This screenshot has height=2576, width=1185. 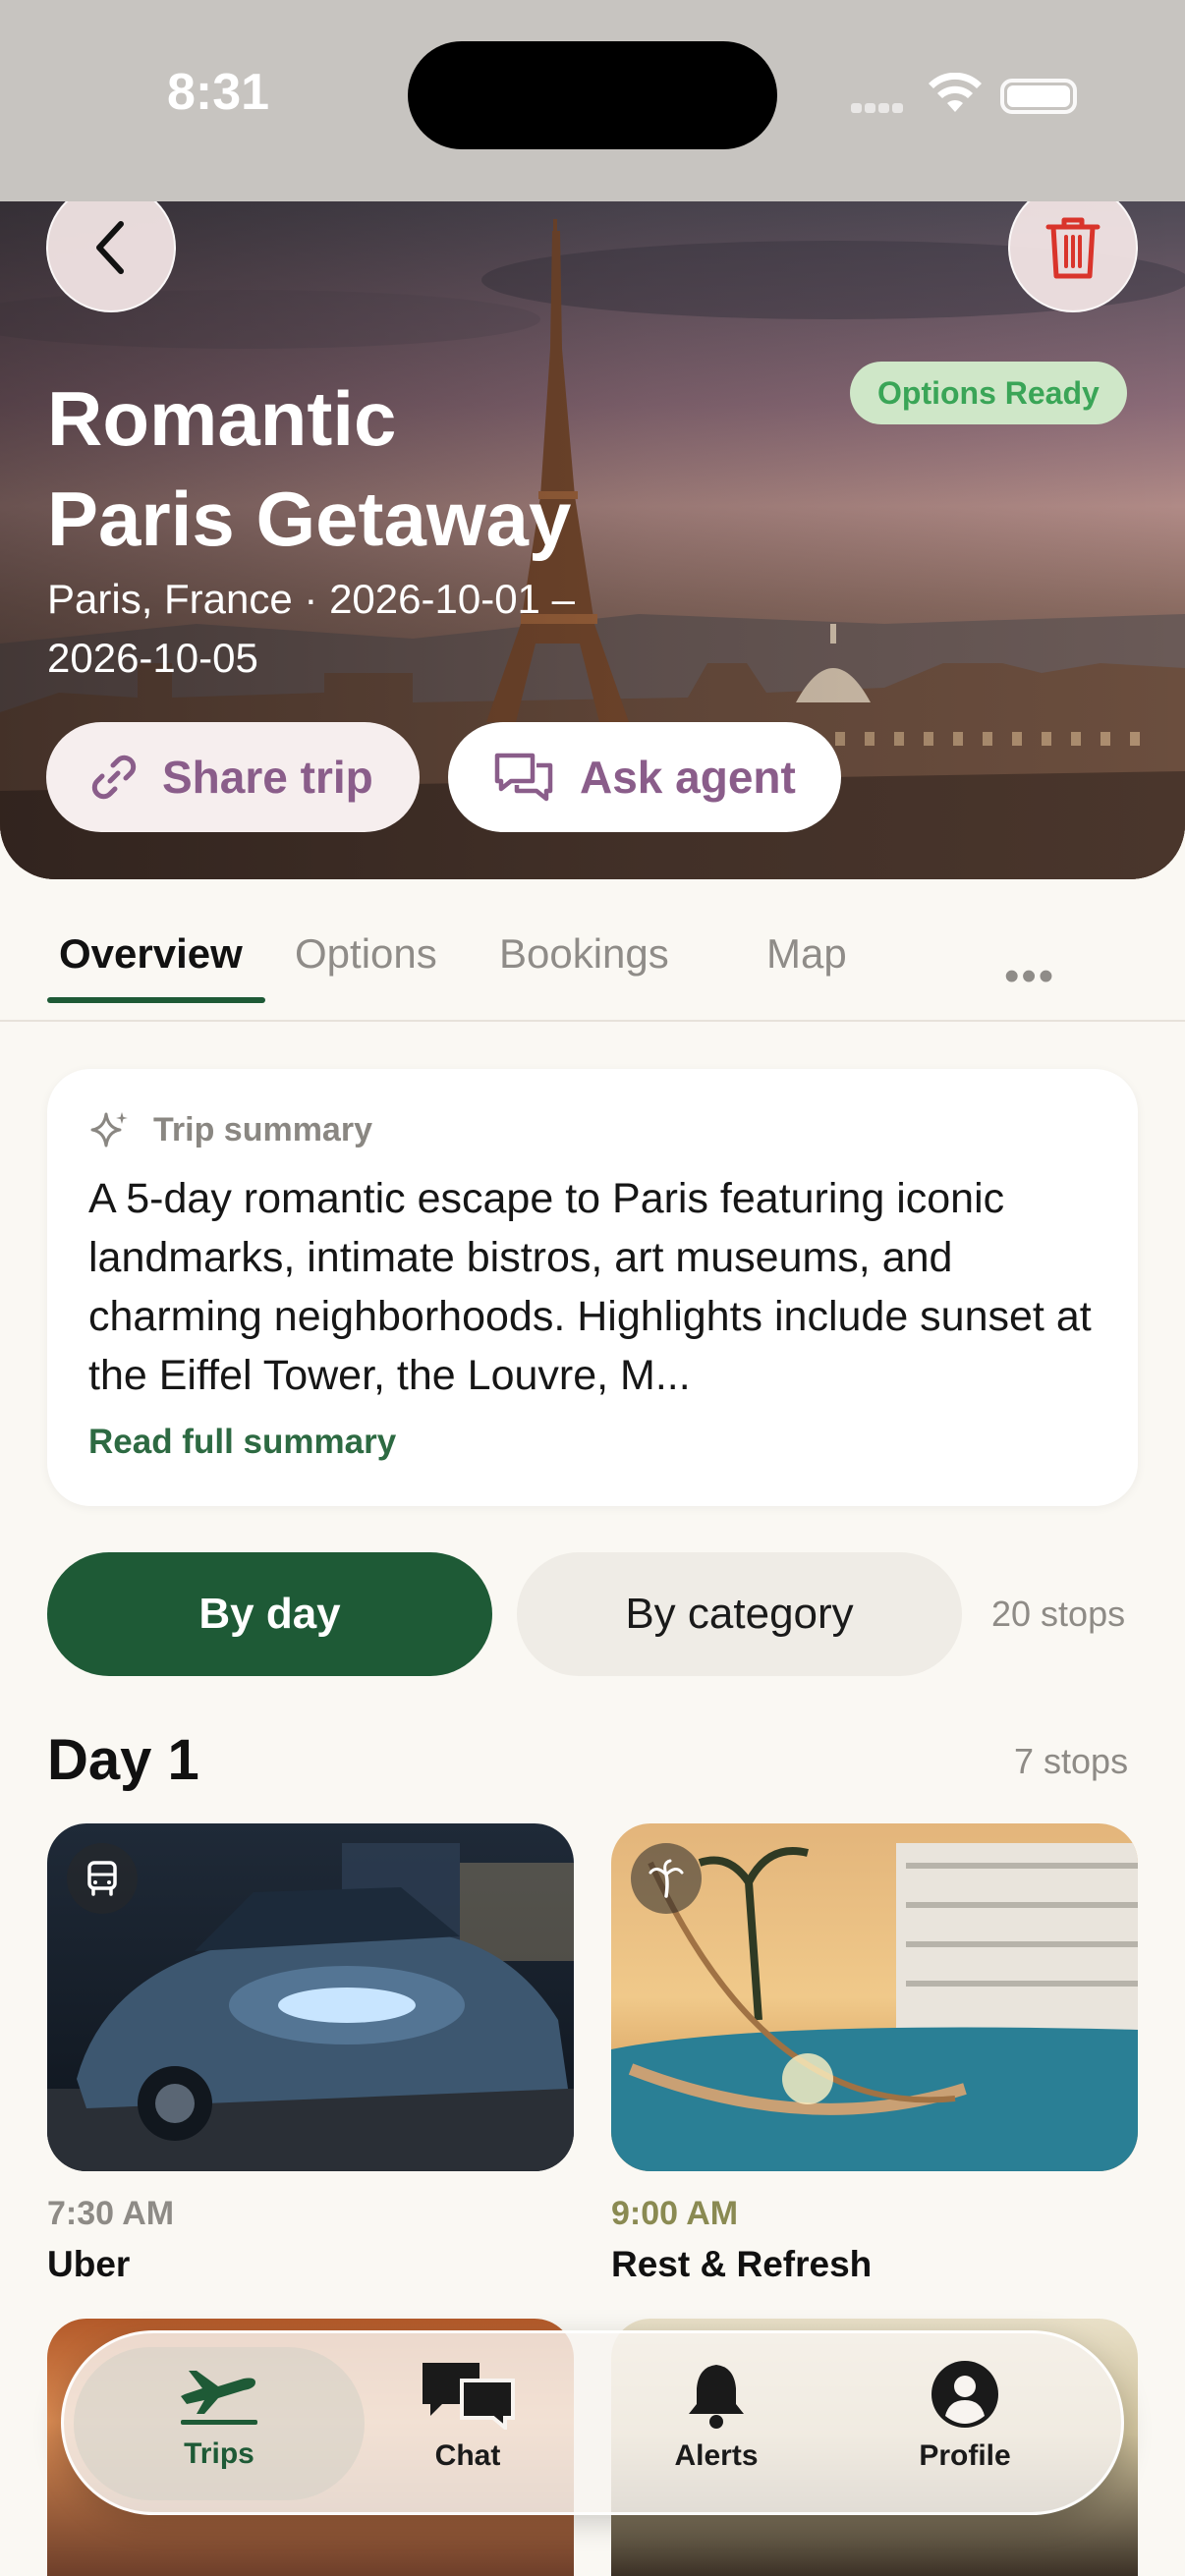 I want to click on stop-card: 7:30 AM Uber, so click(x=311, y=2053).